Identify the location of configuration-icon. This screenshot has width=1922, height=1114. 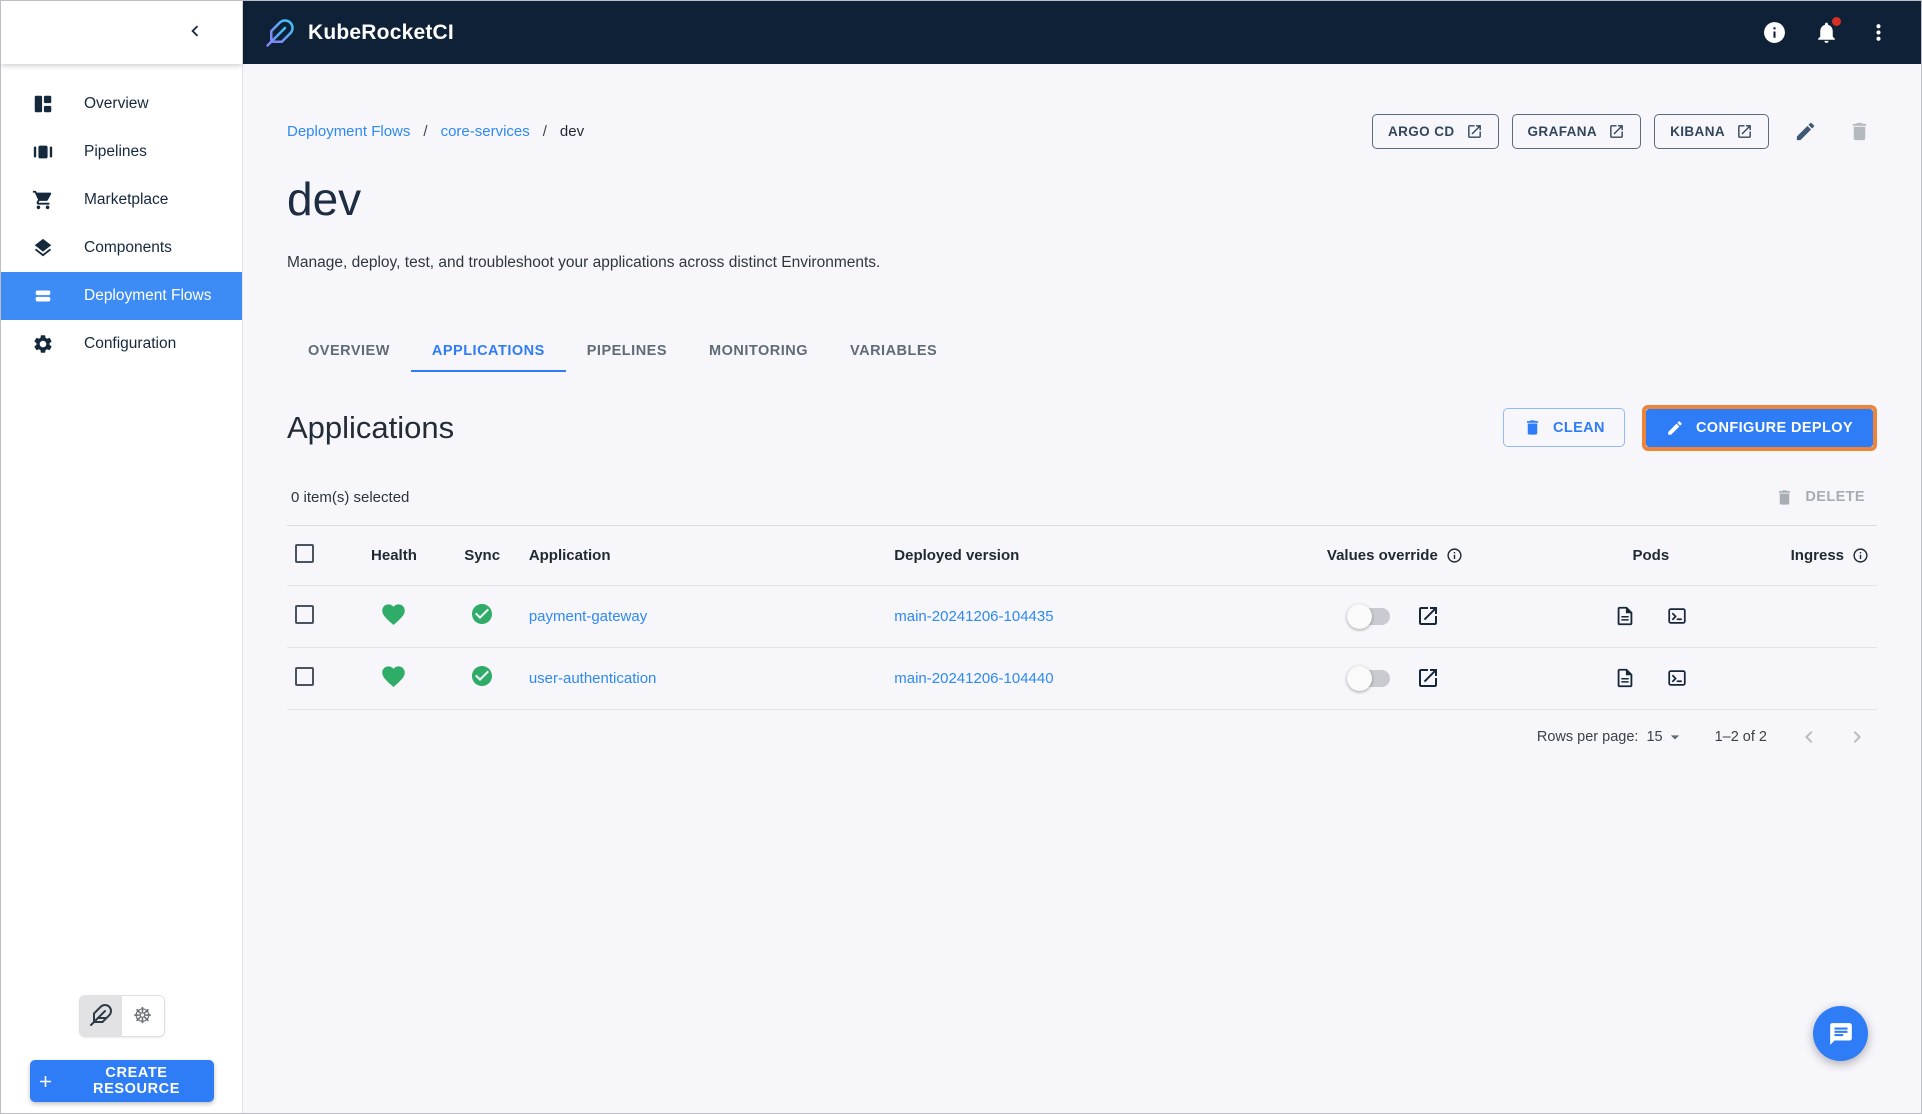
(43, 344).